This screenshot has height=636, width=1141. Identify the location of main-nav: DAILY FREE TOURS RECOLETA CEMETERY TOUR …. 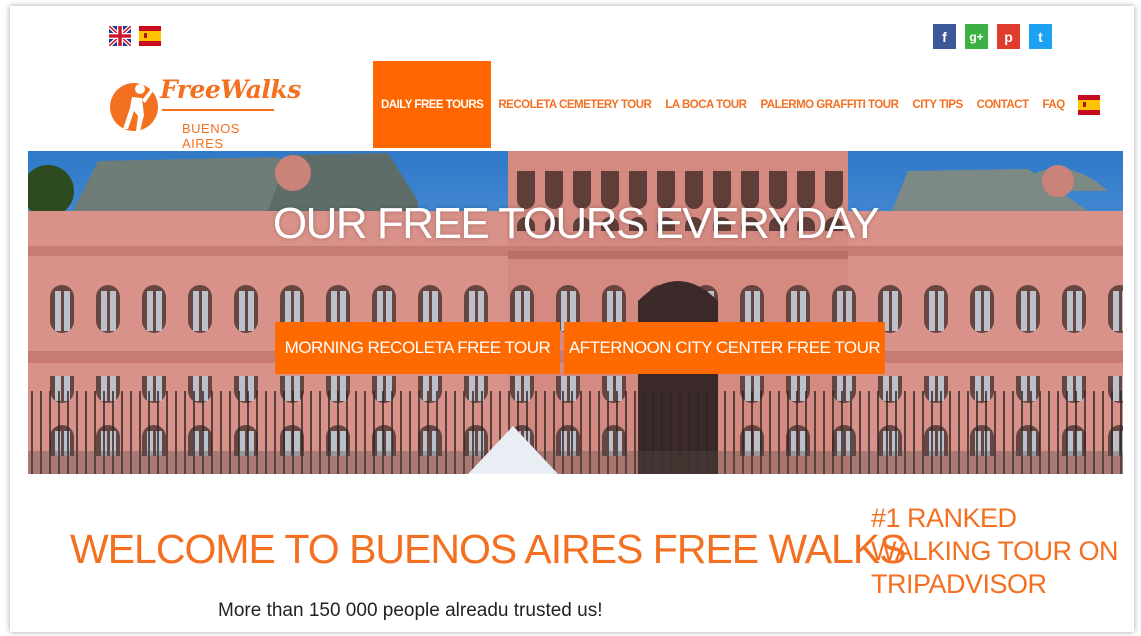
(736, 104).